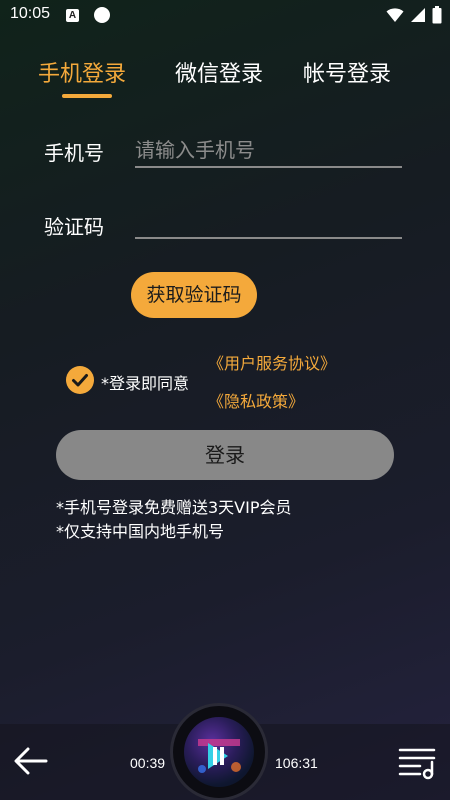  What do you see at coordinates (74, 227) in the screenshot?
I see `code-label: 验证码` at bounding box center [74, 227].